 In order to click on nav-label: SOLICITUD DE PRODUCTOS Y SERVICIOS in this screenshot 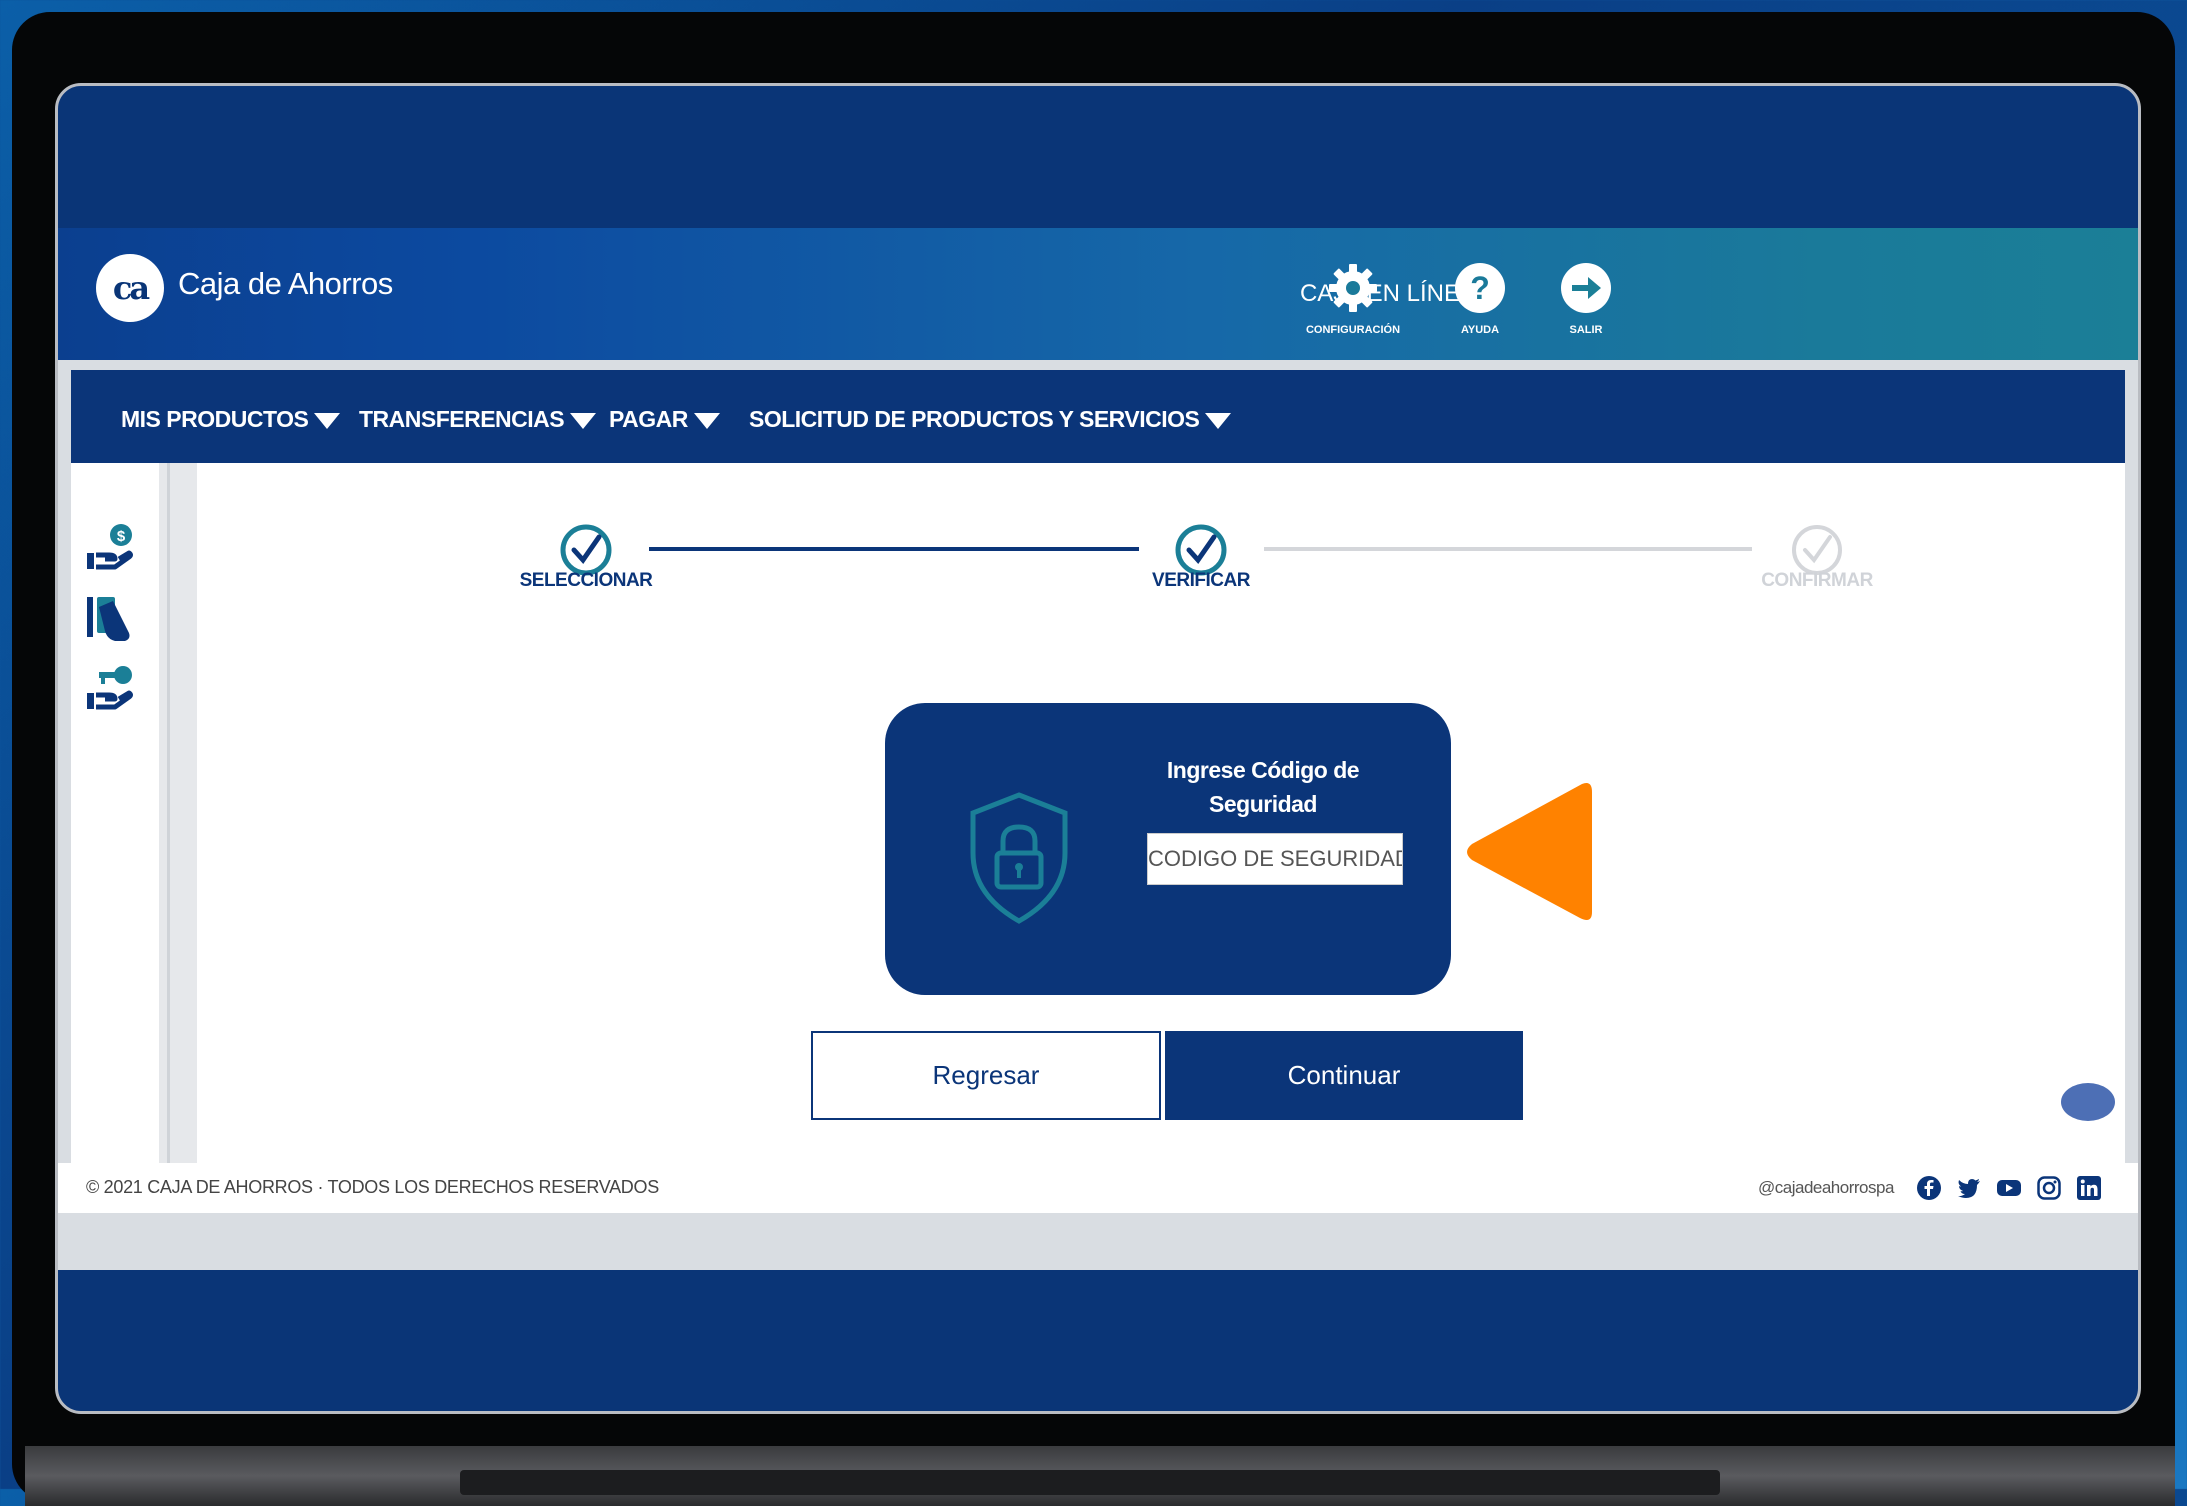, I will do `click(974, 419)`.